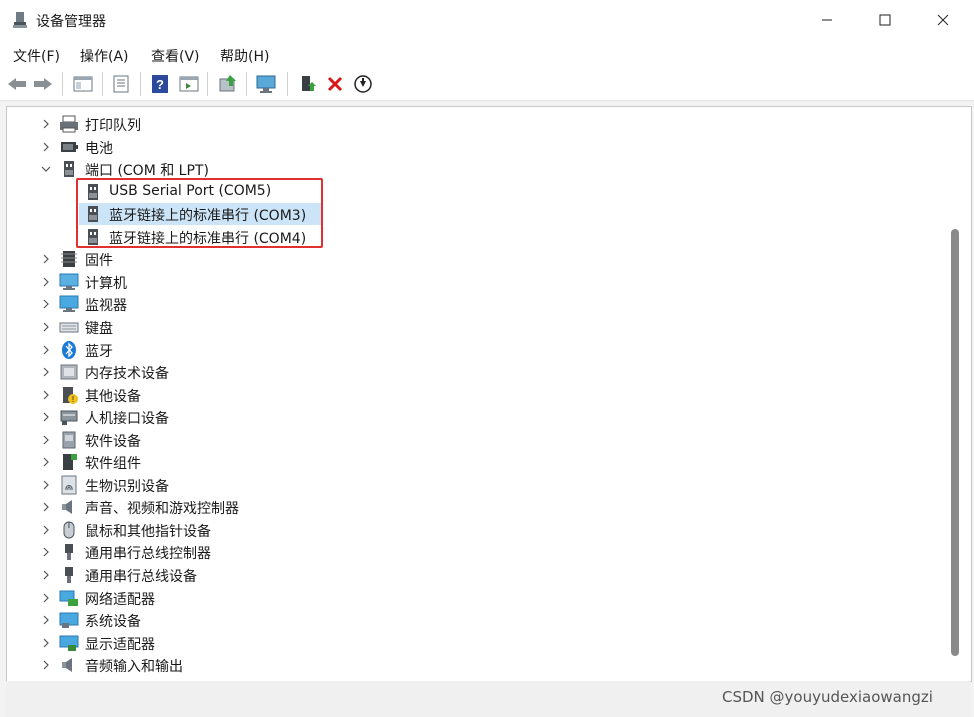 This screenshot has width=974, height=717. I want to click on battery-icon, so click(69, 147).